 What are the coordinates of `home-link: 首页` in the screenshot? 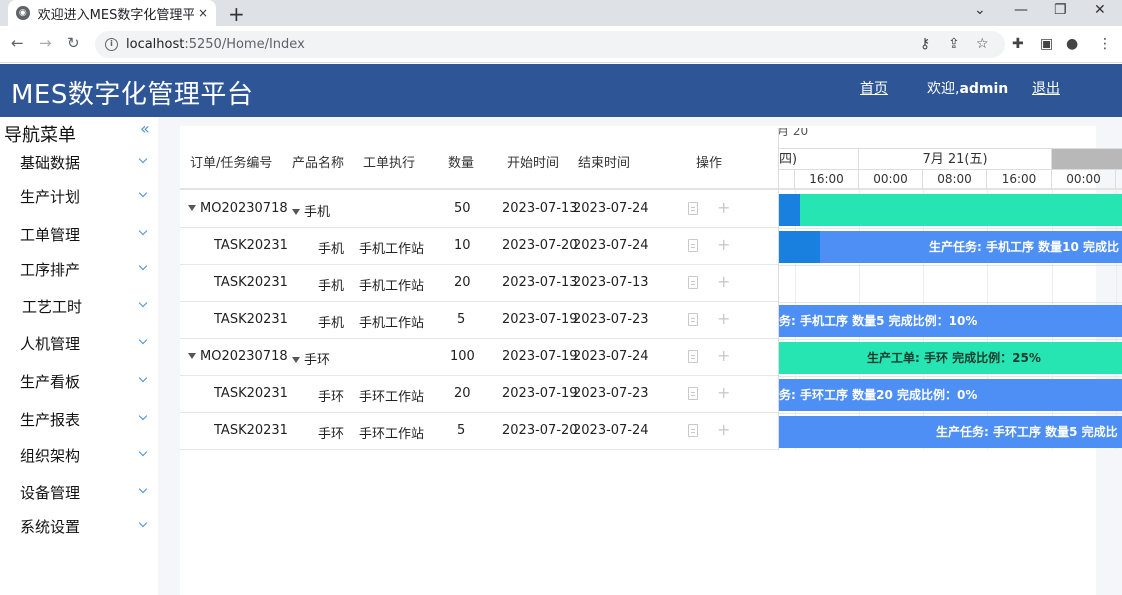 It's located at (874, 88).